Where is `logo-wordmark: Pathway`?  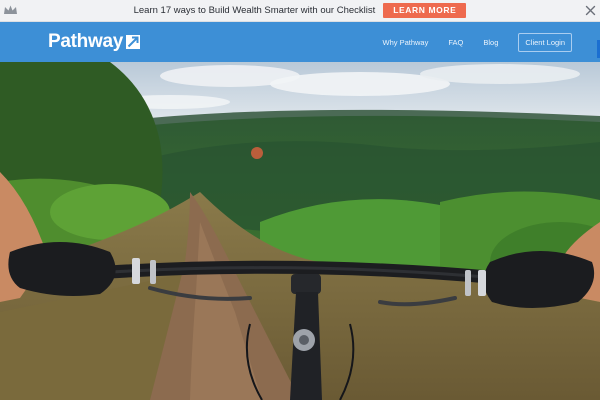 logo-wordmark: Pathway is located at coordinates (85, 41).